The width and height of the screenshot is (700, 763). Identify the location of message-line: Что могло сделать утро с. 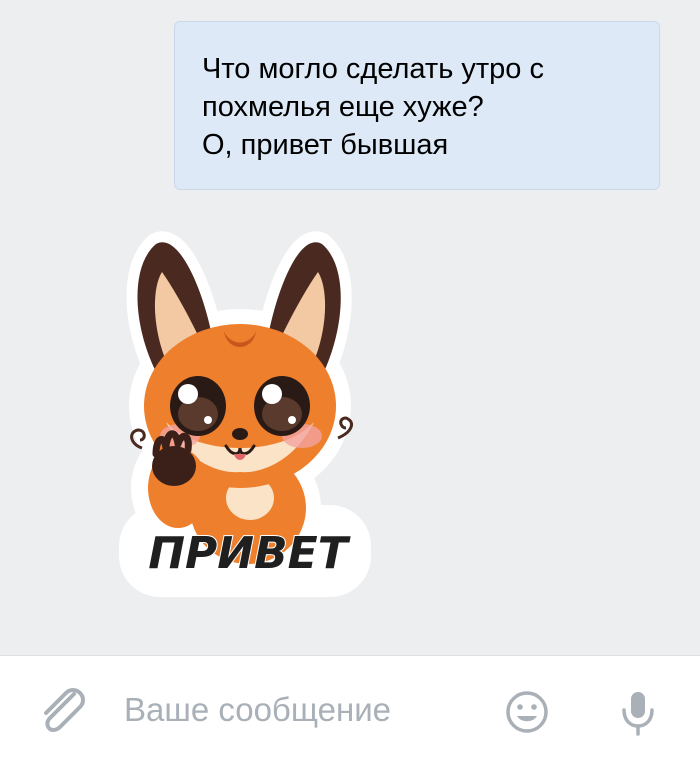
(373, 69).